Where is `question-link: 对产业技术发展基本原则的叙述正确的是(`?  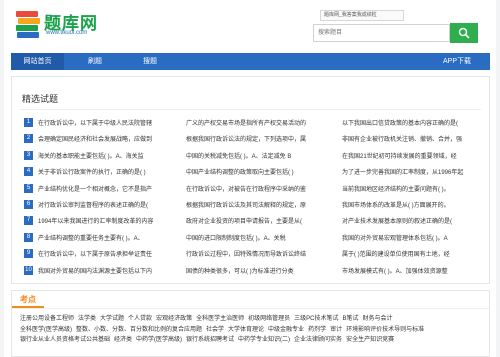
question-link: 对产业技术发展基本原则的叙述正确的是( is located at coordinates (413, 220).